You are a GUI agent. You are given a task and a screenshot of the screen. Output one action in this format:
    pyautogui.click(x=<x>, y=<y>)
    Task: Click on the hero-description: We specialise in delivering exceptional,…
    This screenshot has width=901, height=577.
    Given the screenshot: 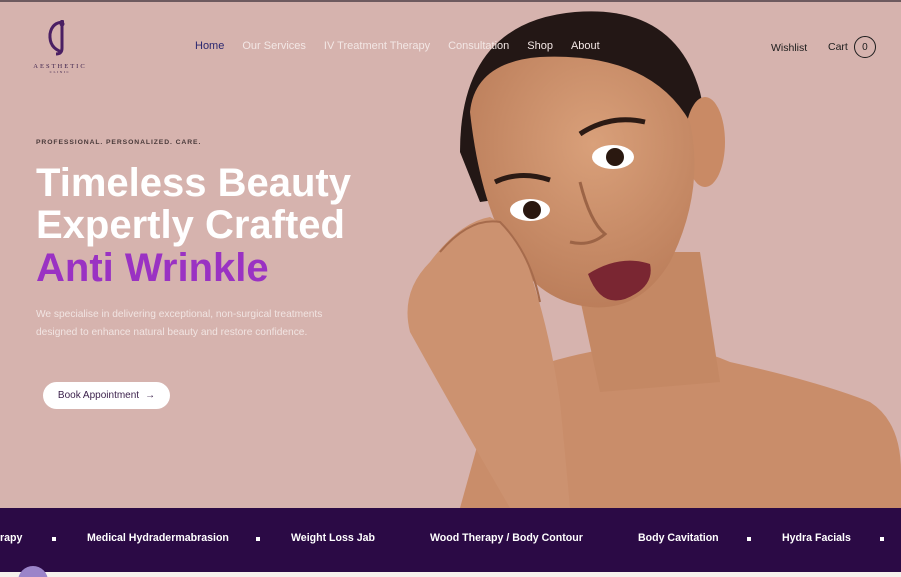 What is the action you would take?
    pyautogui.click(x=179, y=323)
    